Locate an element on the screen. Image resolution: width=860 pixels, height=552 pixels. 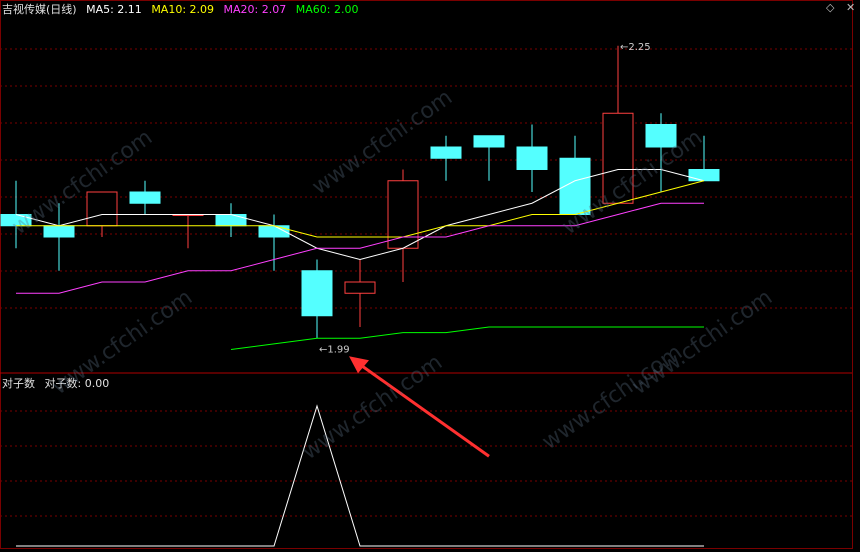
diamond-icon: ◇ is located at coordinates (830, 7).